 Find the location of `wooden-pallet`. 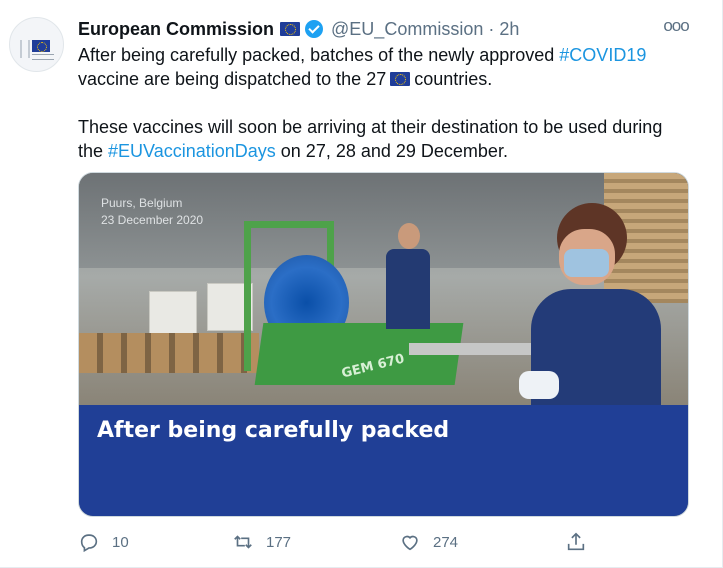

wooden-pallet is located at coordinates (169, 353).